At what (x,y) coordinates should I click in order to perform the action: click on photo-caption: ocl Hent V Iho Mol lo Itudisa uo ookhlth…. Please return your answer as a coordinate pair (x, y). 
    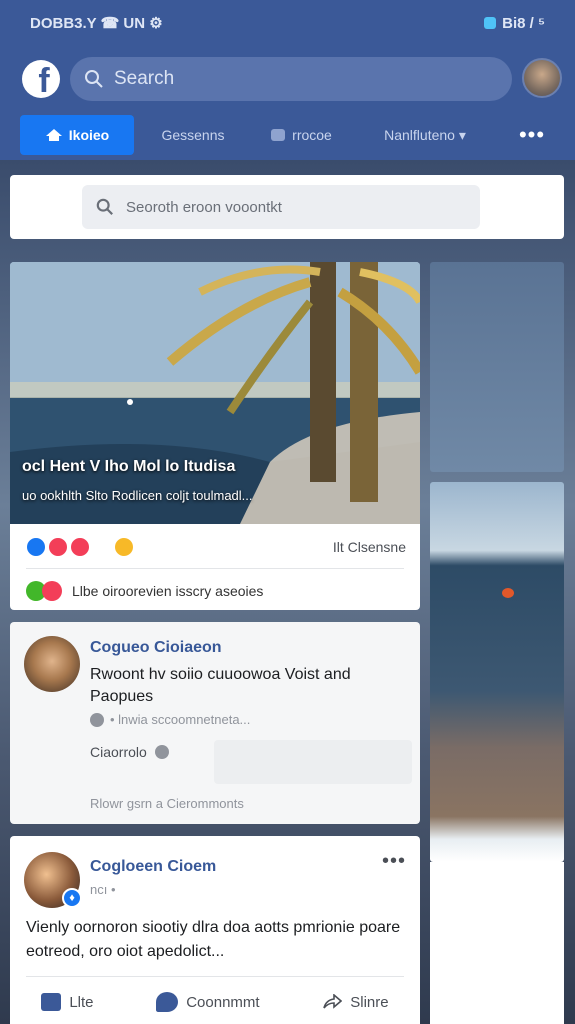
    Looking at the image, I should click on (217, 480).